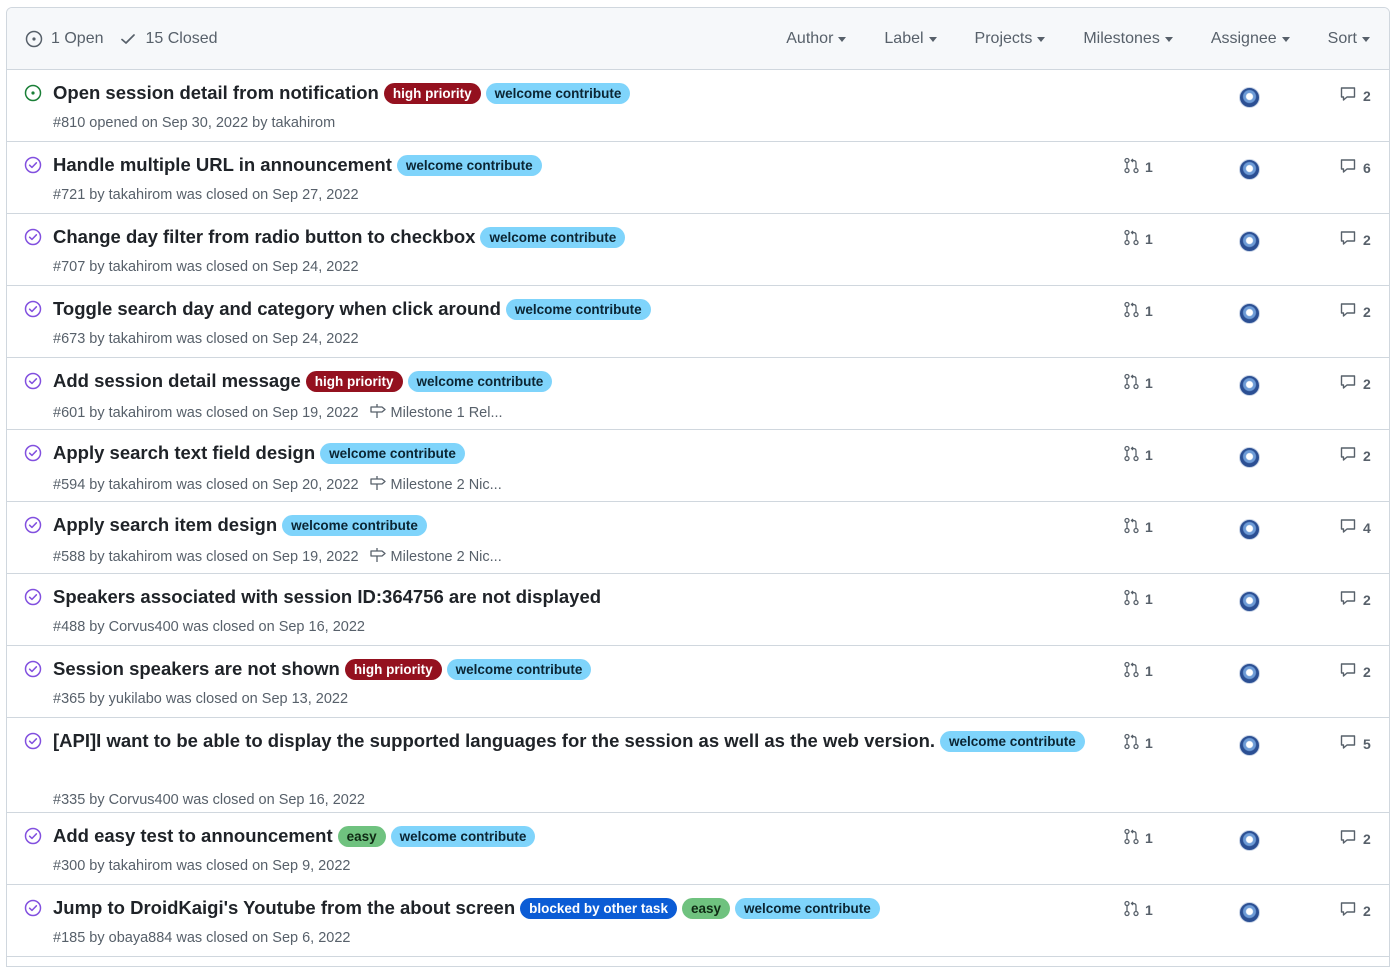 The image size is (1400, 967). I want to click on comments-link: 6, so click(1355, 167).